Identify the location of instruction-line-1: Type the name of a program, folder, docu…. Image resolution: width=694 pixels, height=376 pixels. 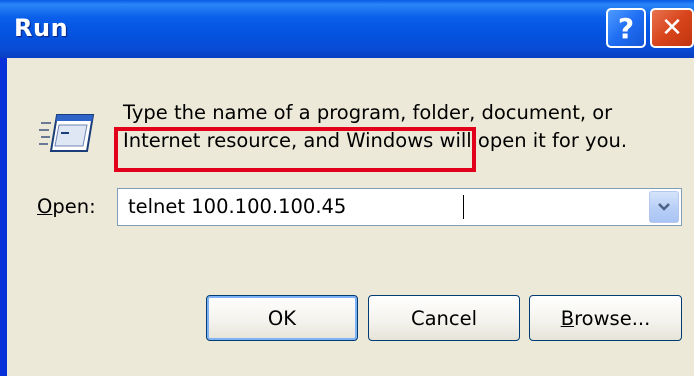
(368, 112).